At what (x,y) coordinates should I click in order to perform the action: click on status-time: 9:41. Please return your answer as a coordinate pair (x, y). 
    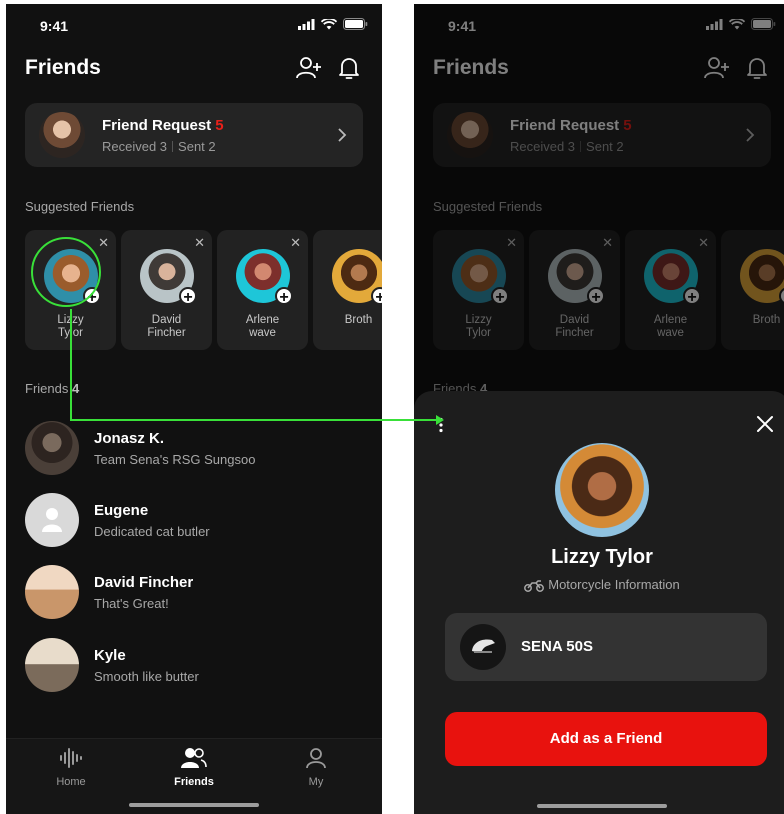
    Looking at the image, I should click on (54, 26).